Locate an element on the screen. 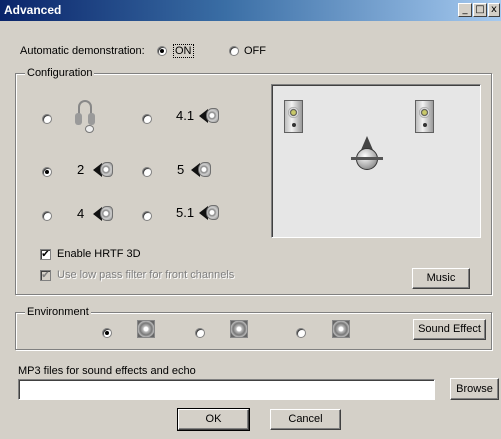 The width and height of the screenshot is (501, 439). auto-demo-on-radio is located at coordinates (162, 51).